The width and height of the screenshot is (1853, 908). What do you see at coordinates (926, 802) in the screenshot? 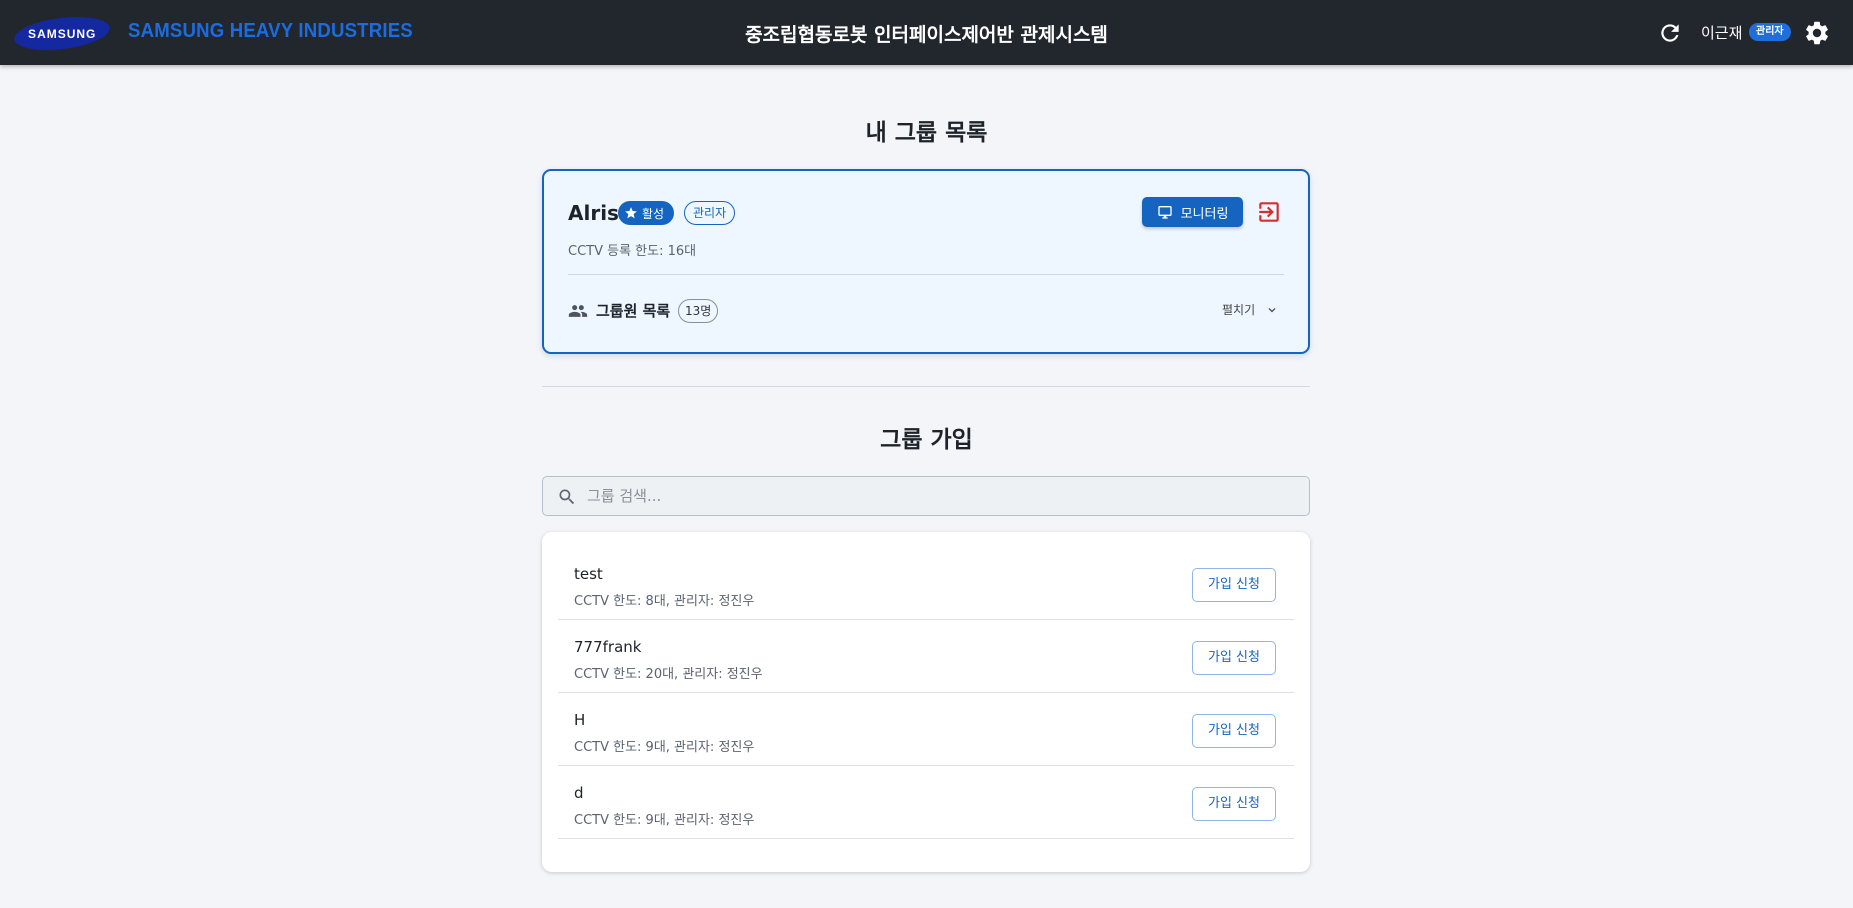
I see `group-list-item: d CCTV 한도: 9대, 관리자: 정진우 가입 신청` at bounding box center [926, 802].